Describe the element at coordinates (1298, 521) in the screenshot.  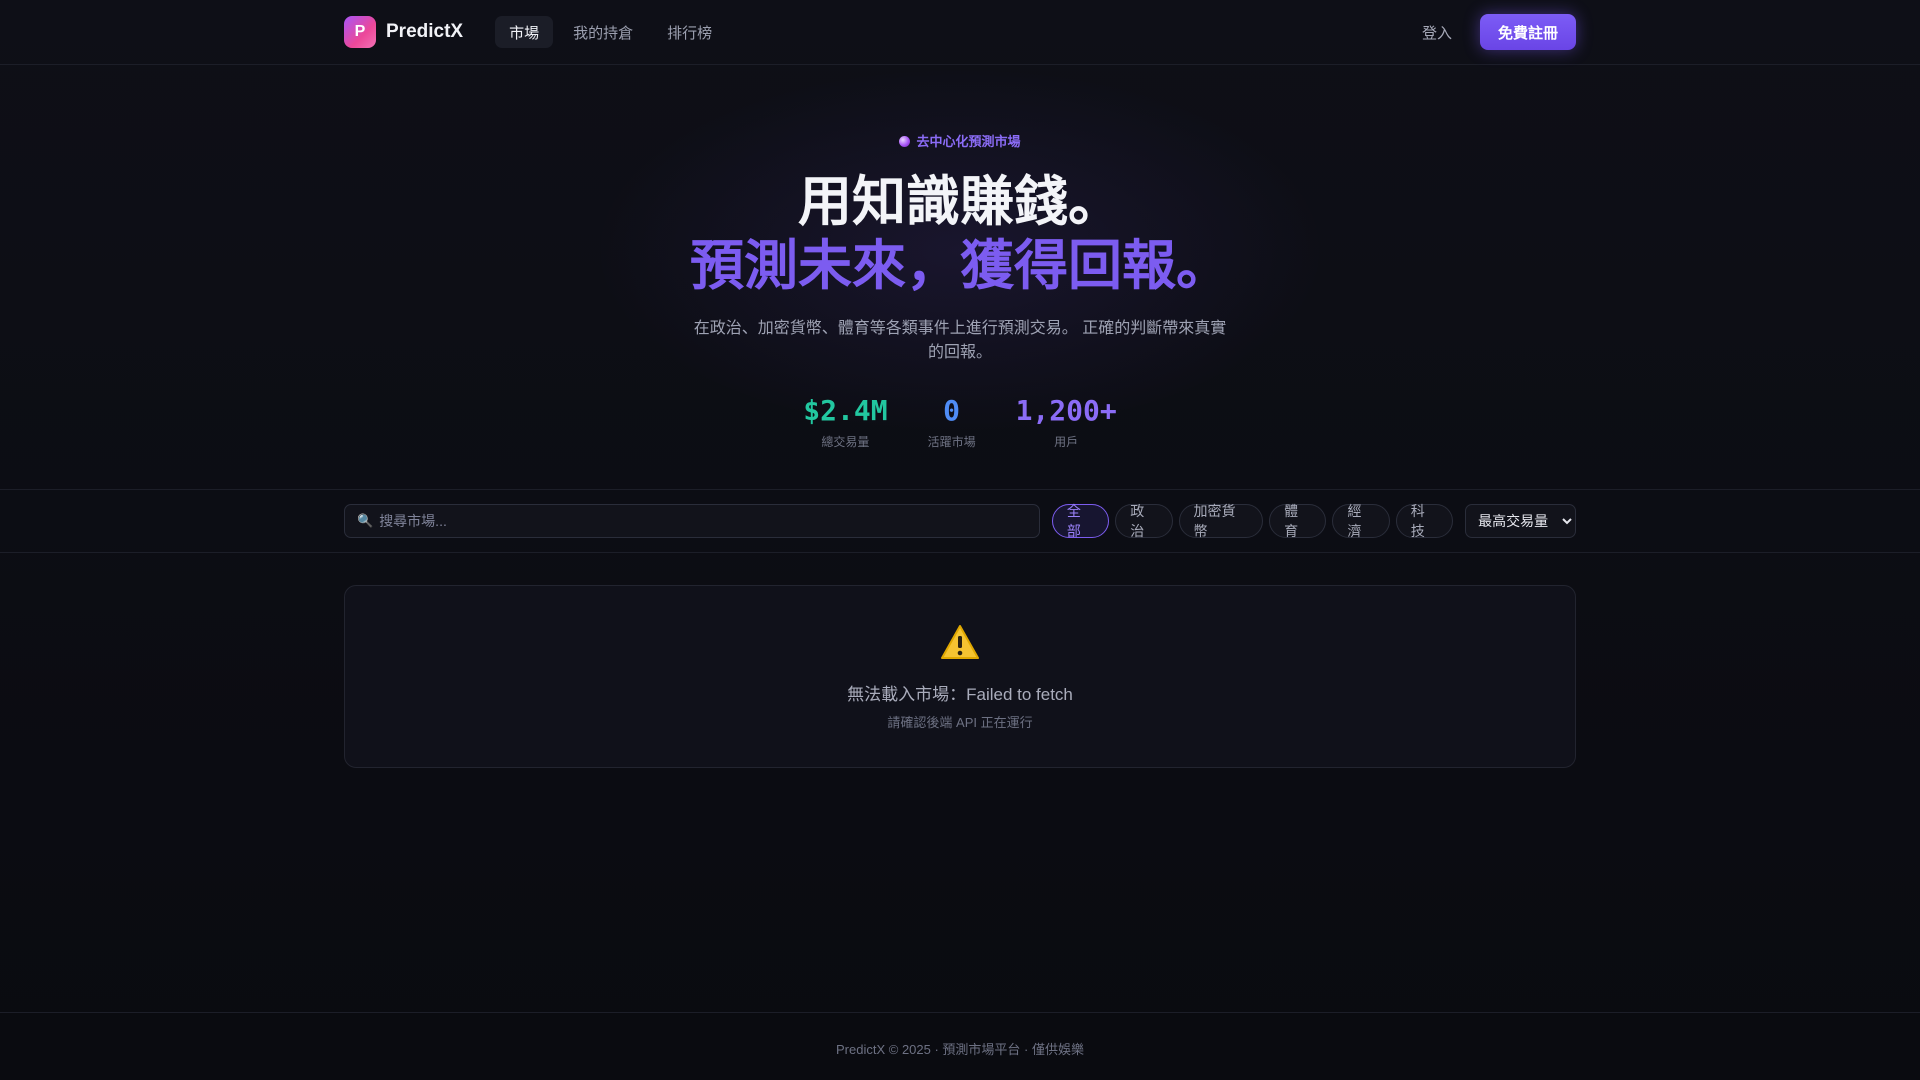
I see `category-chip-sports: 體育` at that location.